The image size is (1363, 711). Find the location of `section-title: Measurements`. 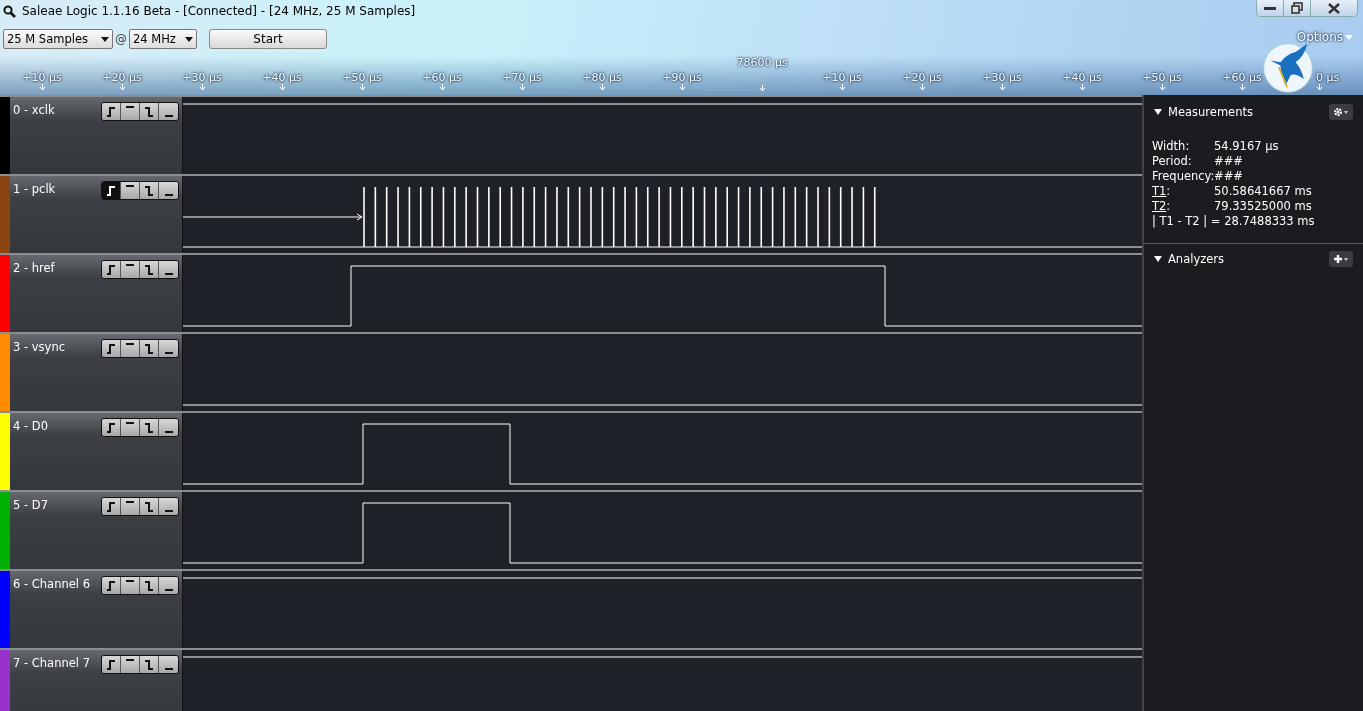

section-title: Measurements is located at coordinates (1210, 112).